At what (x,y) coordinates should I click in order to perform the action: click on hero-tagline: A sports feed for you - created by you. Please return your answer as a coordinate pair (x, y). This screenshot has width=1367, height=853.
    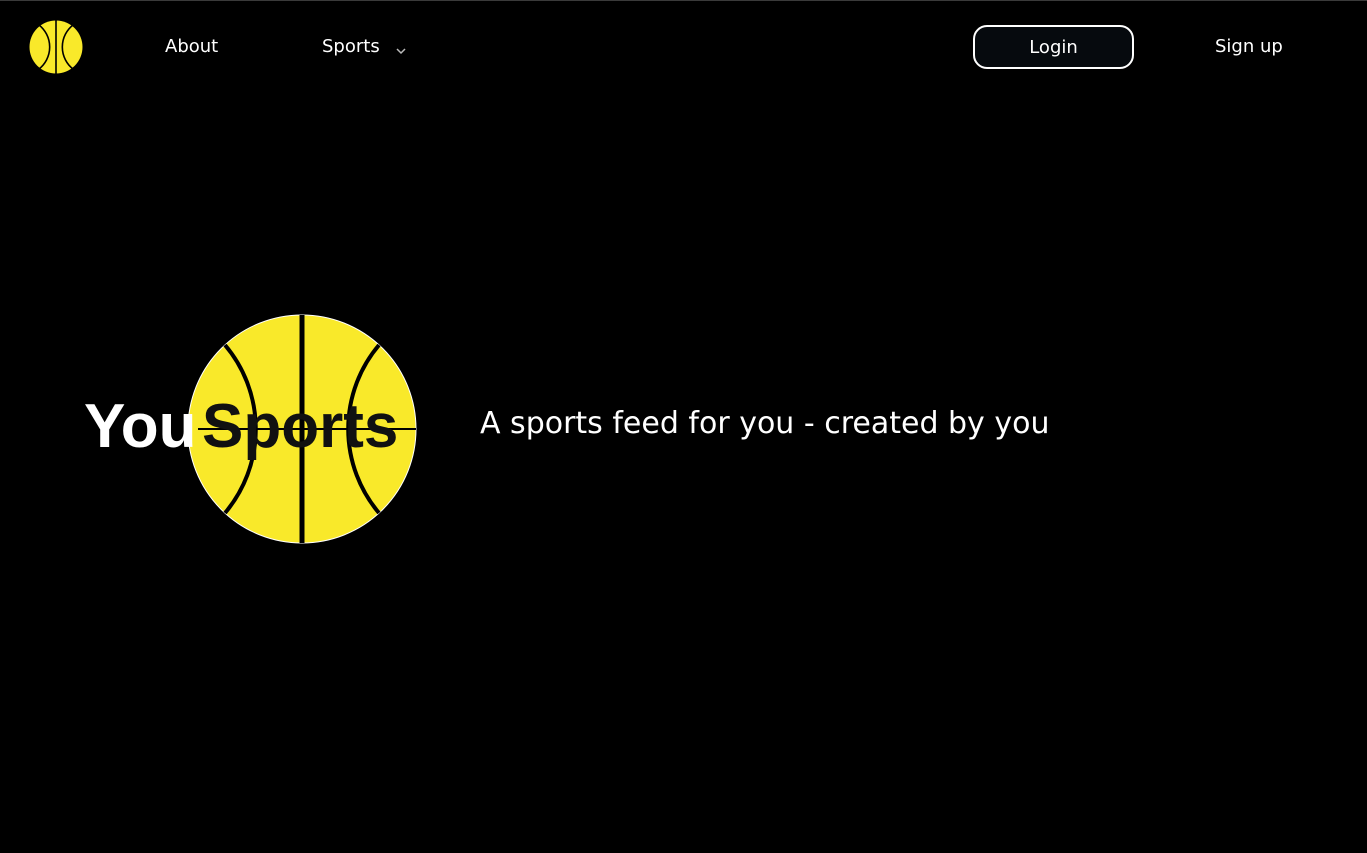
    Looking at the image, I should click on (765, 423).